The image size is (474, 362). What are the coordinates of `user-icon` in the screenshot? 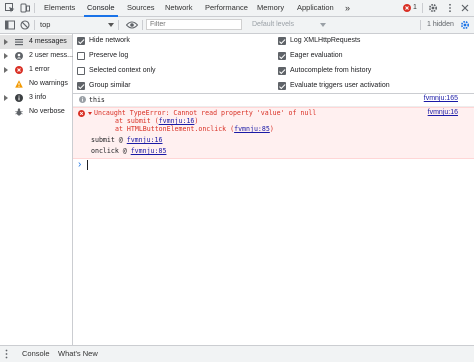 It's located at (19, 56).